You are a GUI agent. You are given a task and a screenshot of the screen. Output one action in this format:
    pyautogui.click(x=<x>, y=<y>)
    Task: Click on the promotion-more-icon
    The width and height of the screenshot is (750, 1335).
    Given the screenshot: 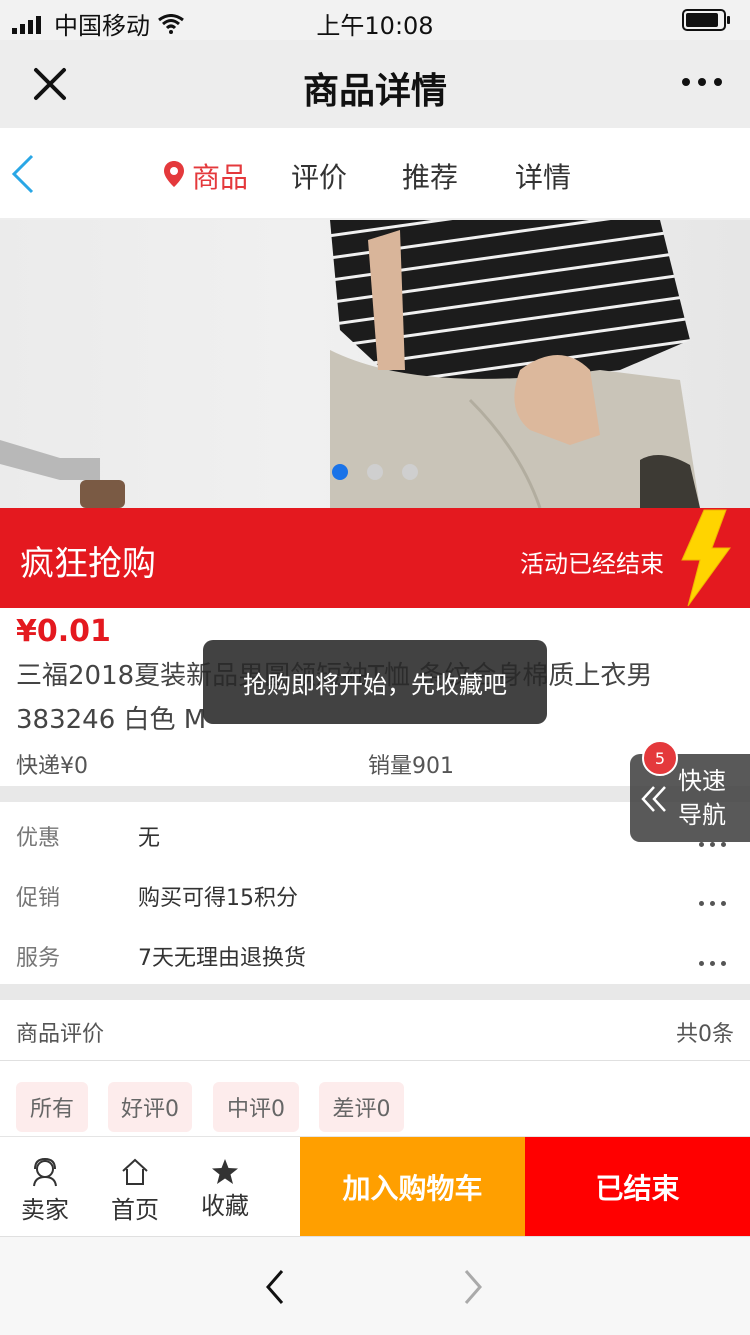 What is the action you would take?
    pyautogui.click(x=712, y=903)
    